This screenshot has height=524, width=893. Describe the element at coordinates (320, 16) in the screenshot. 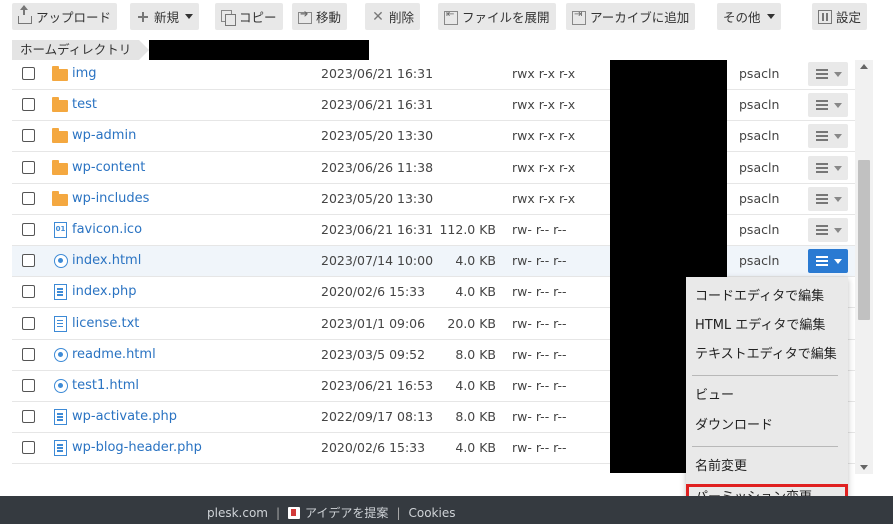

I see `move-button: 移動` at that location.